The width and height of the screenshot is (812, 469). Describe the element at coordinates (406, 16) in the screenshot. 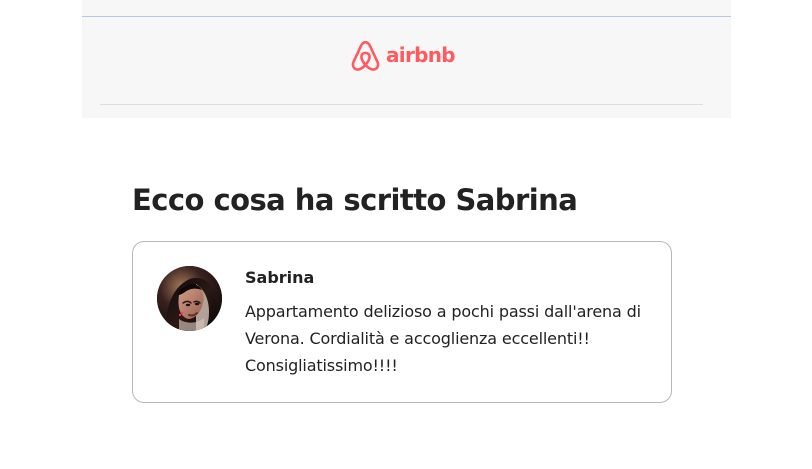

I see `top-divider` at that location.